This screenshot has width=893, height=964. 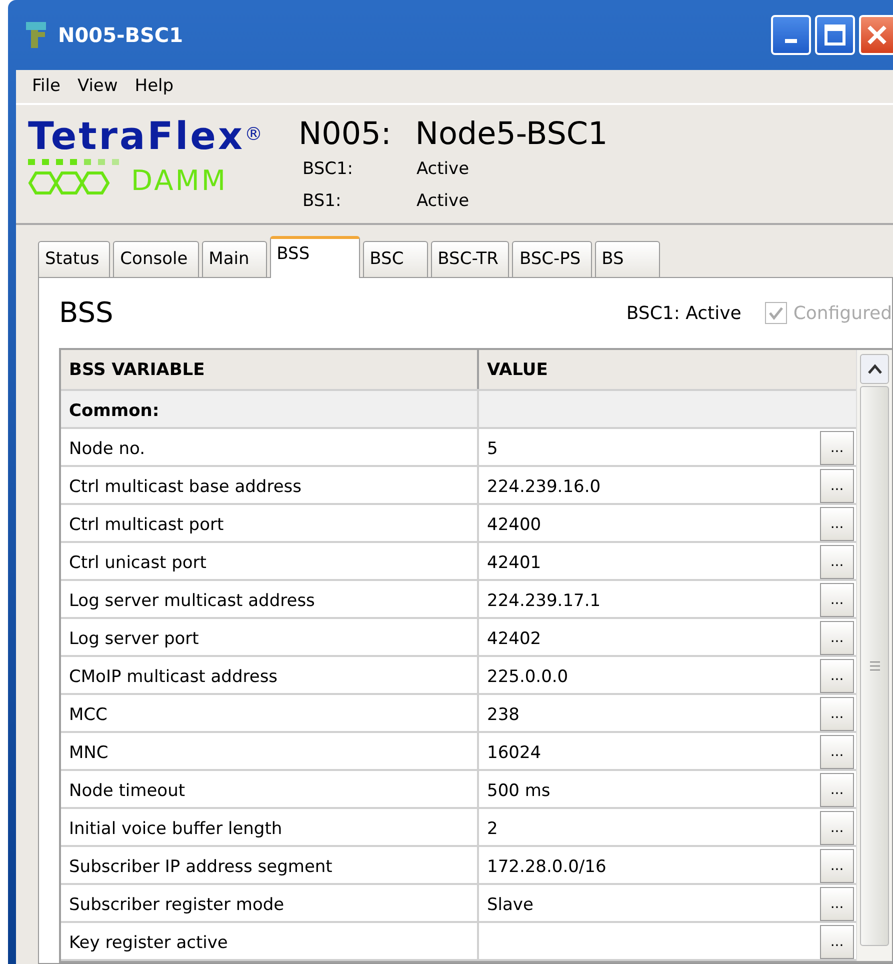 What do you see at coordinates (270, 369) in the screenshot?
I see `column-header: BSS VARIABLE` at bounding box center [270, 369].